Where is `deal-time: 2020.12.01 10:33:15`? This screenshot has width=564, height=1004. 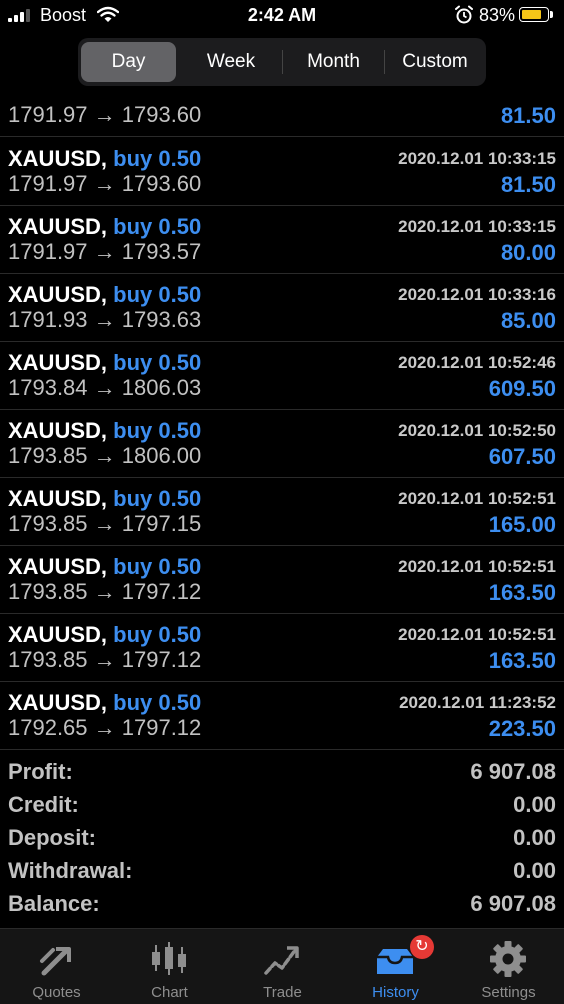 deal-time: 2020.12.01 10:33:15 is located at coordinates (477, 158).